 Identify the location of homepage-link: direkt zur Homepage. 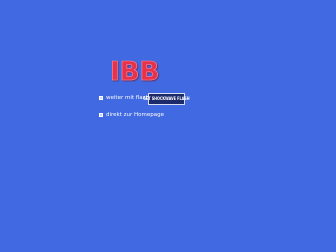
(135, 115).